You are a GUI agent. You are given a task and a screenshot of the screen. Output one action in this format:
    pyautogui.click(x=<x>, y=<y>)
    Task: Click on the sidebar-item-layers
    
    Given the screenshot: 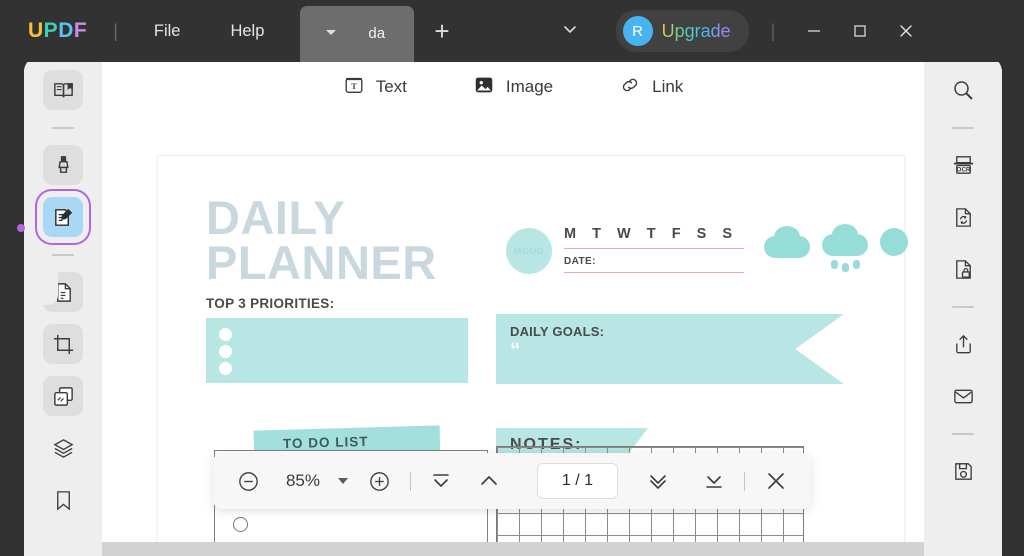 What is the action you would take?
    pyautogui.click(x=63, y=448)
    